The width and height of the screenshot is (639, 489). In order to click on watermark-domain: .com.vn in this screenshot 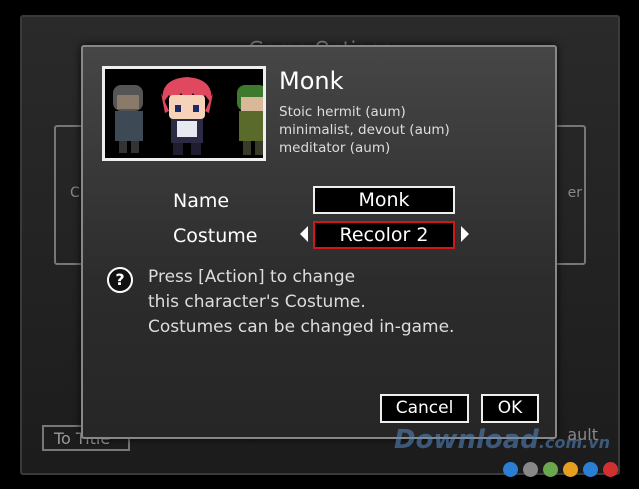, I will do `click(574, 442)`.